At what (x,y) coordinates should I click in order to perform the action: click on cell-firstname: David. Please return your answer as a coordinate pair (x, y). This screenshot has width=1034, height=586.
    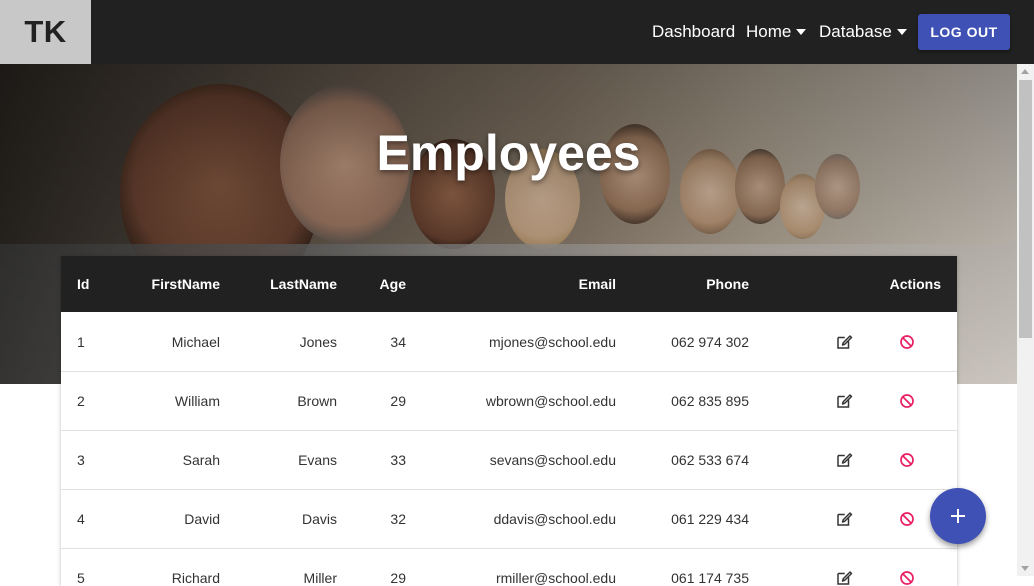
    Looking at the image, I should click on (202, 518).